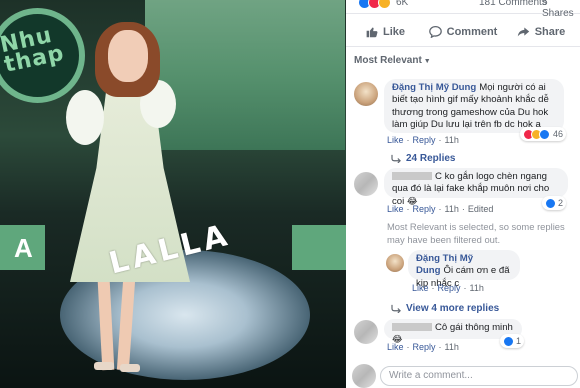 This screenshot has height=388, width=580. I want to click on stage-tile-letter: A, so click(23, 248).